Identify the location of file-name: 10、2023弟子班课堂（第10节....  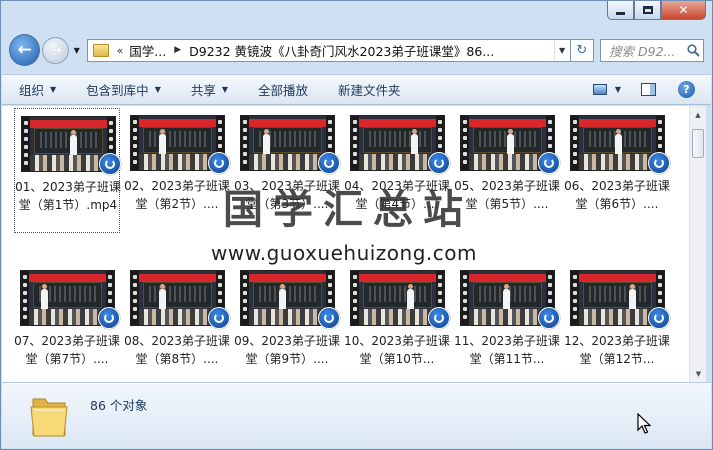
(397, 350).